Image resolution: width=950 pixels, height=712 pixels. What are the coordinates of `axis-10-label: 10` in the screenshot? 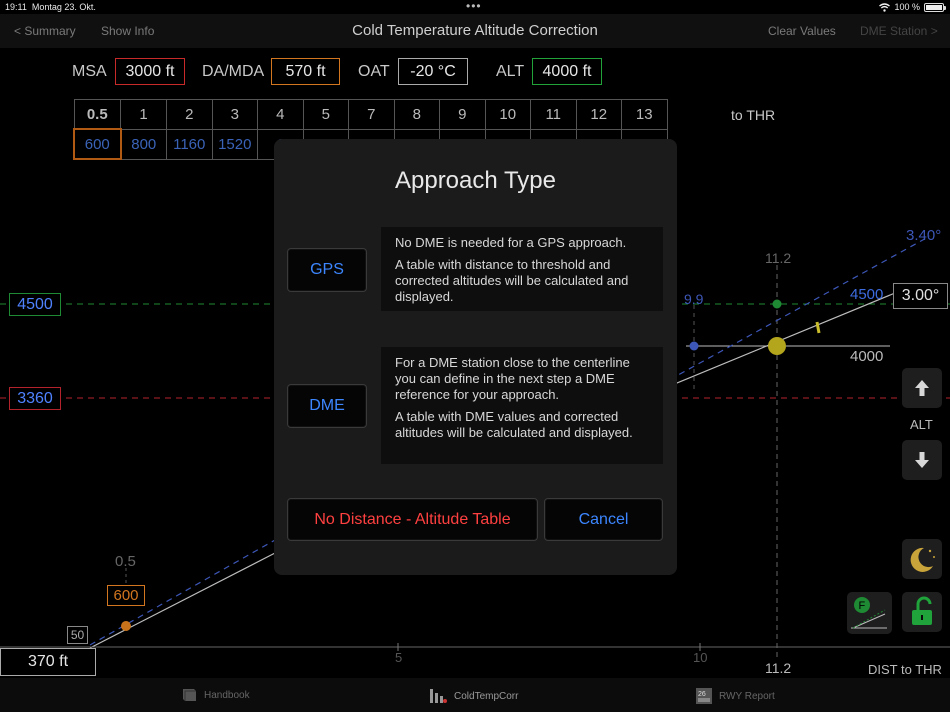 It's located at (700, 657).